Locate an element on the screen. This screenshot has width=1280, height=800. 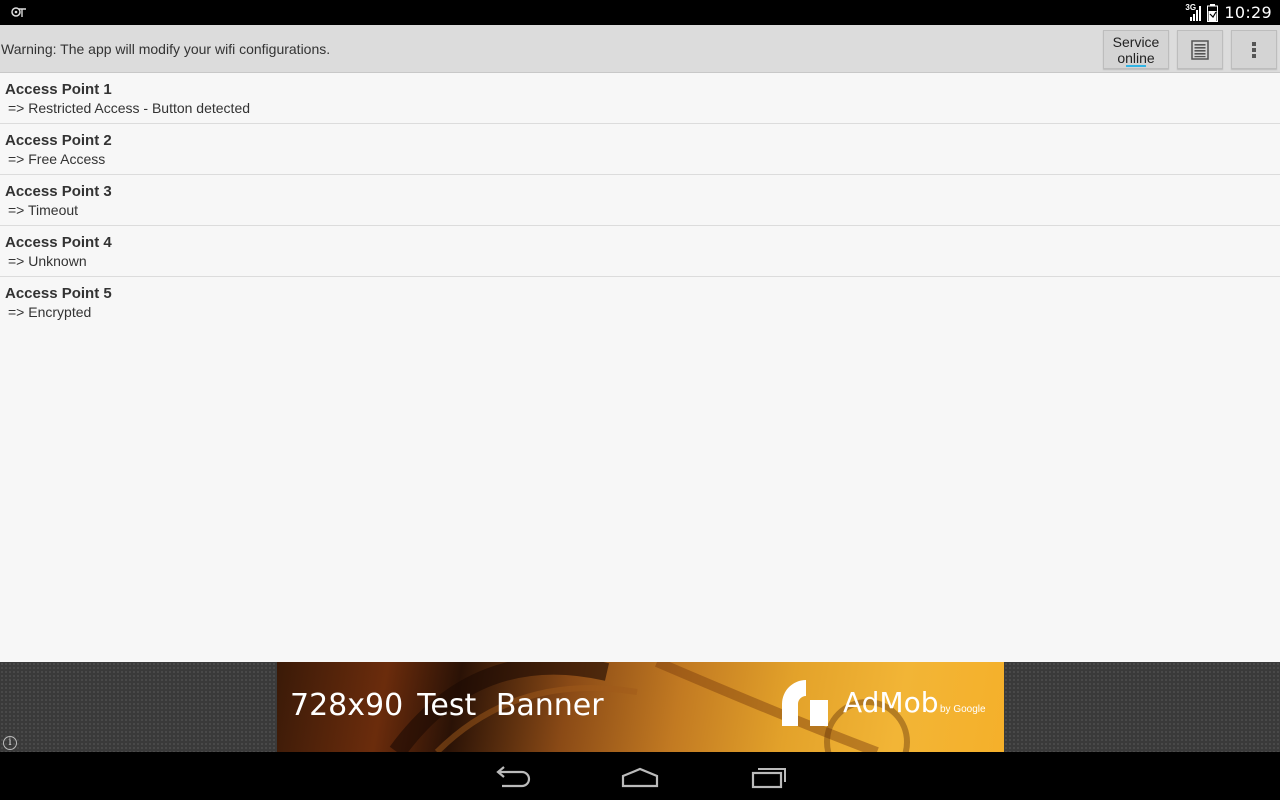
access-point-status: => Unknown is located at coordinates (47, 261).